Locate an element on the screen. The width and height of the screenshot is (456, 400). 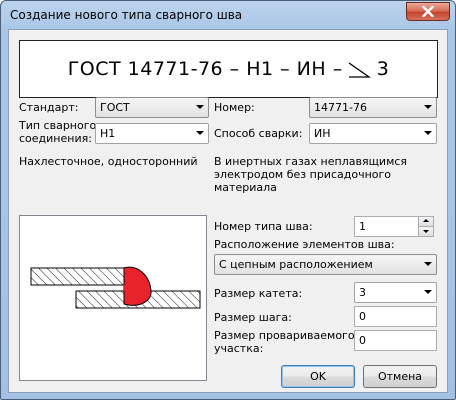
welding-method-description-line2: электродом без присадочного материала is located at coordinates (303, 181).